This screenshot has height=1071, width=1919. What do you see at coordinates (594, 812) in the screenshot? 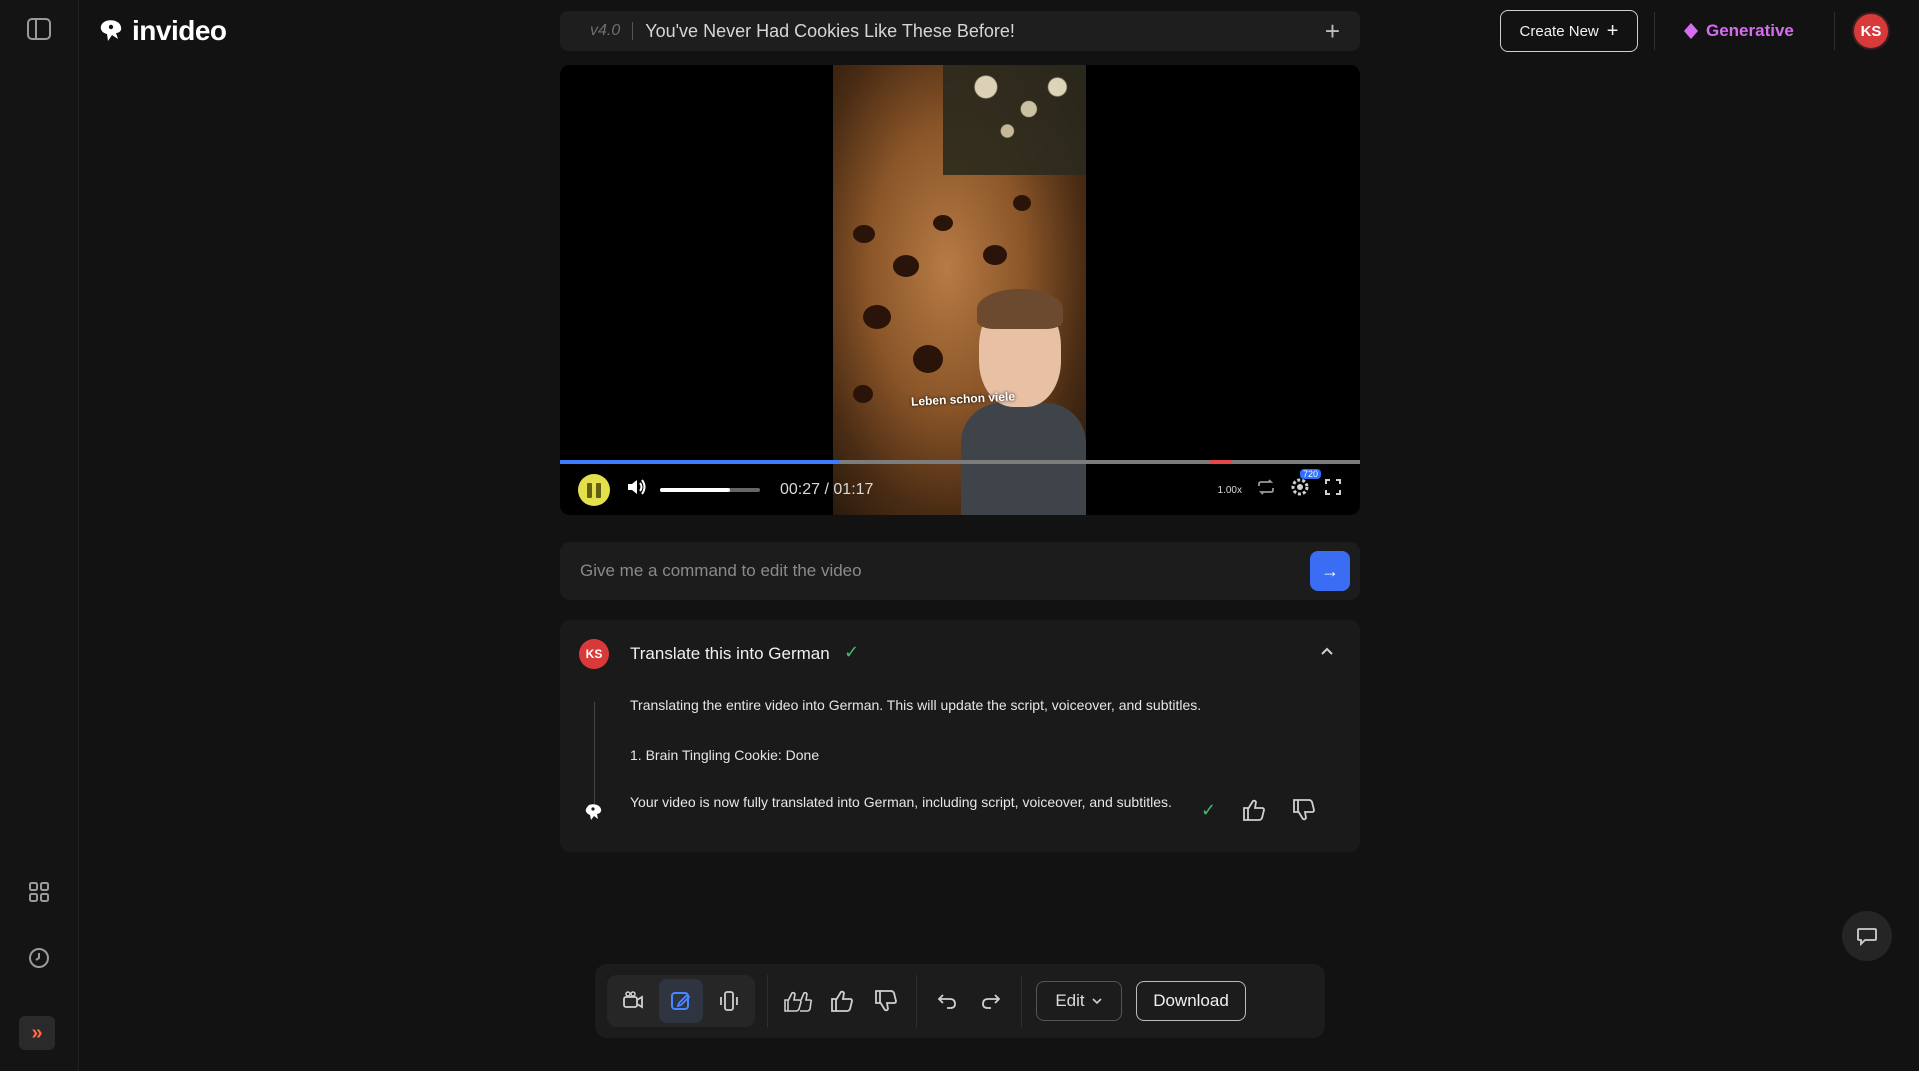
I see `invideo-bot-icon` at bounding box center [594, 812].